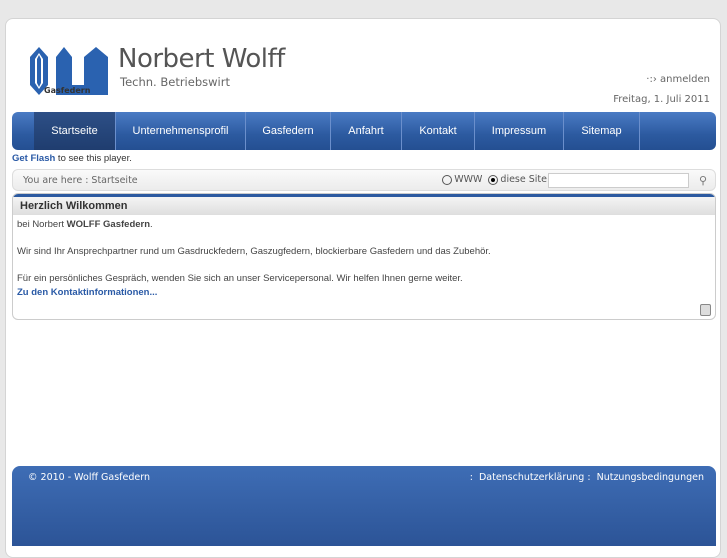 The height and width of the screenshot is (558, 727). What do you see at coordinates (175, 82) in the screenshot?
I see `brand-subtitle: Techn. Betriebswirt` at bounding box center [175, 82].